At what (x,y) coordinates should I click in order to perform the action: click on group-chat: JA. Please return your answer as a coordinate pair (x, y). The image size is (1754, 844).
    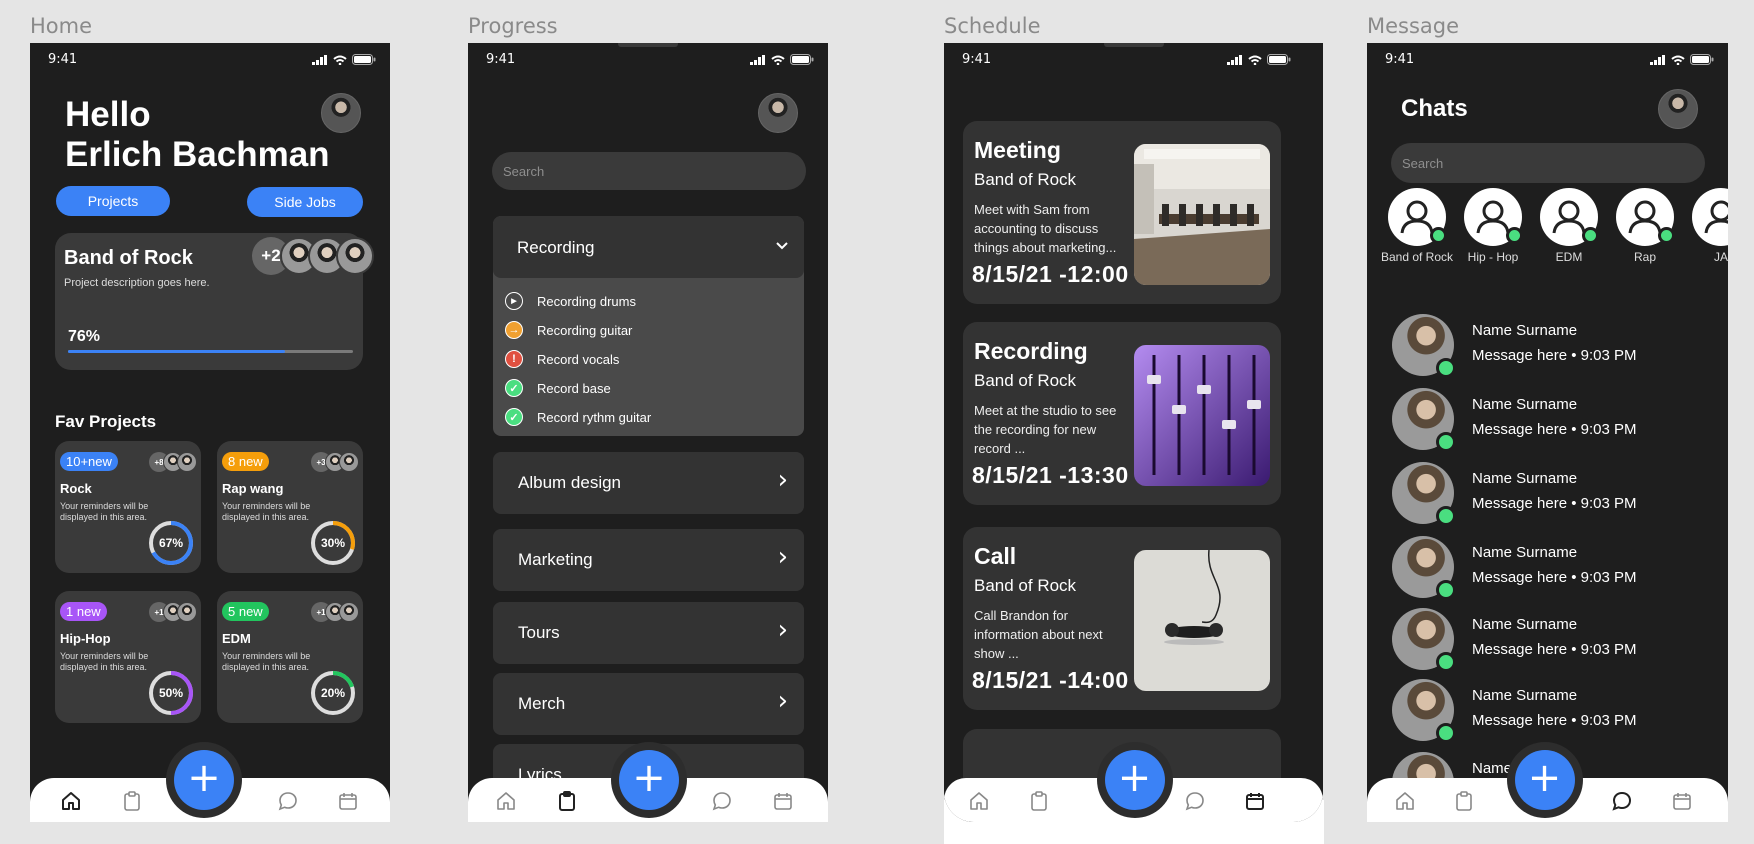
    Looking at the image, I should click on (1705, 226).